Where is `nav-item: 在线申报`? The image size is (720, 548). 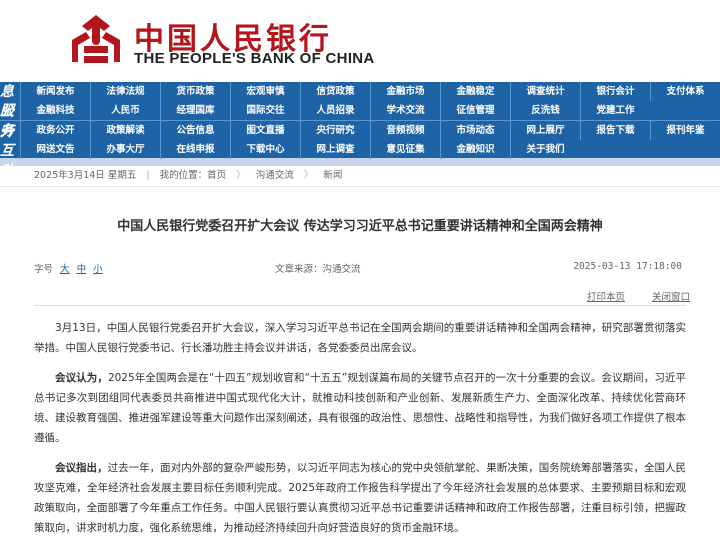 nav-item: 在线申报 is located at coordinates (195, 149).